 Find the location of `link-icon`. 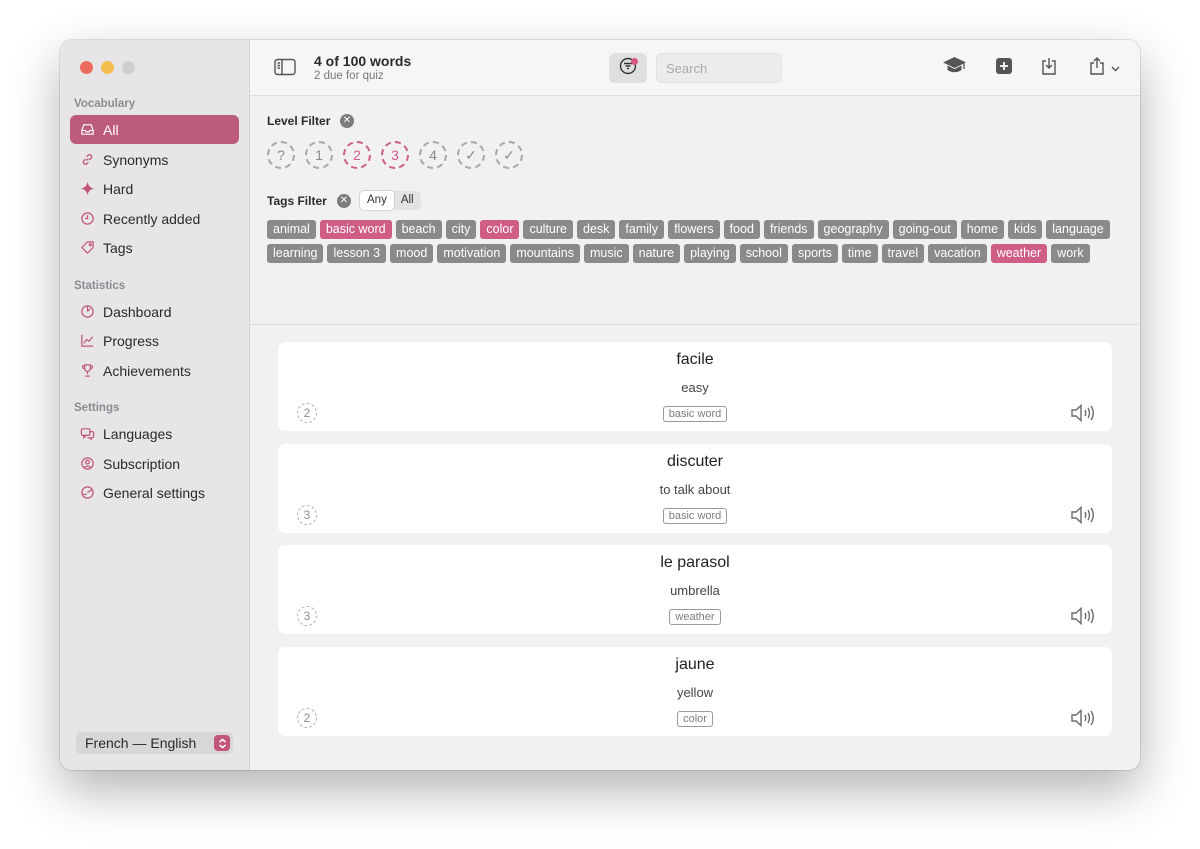

link-icon is located at coordinates (87, 160).